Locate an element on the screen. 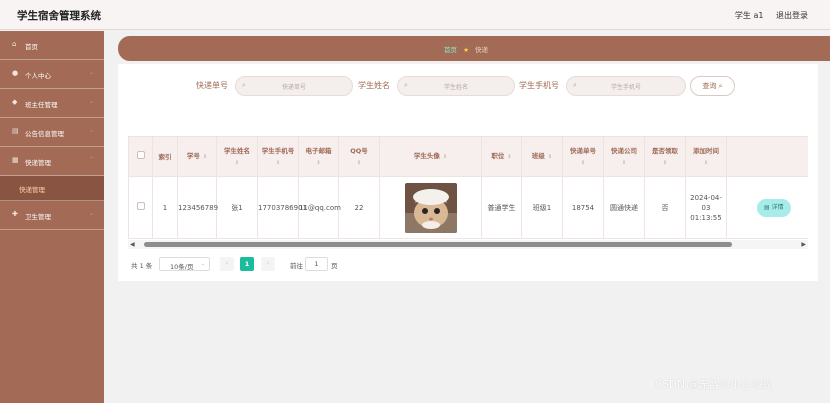 This screenshot has height=403, width=830. col-header-label: 学生姓名 is located at coordinates (237, 150).